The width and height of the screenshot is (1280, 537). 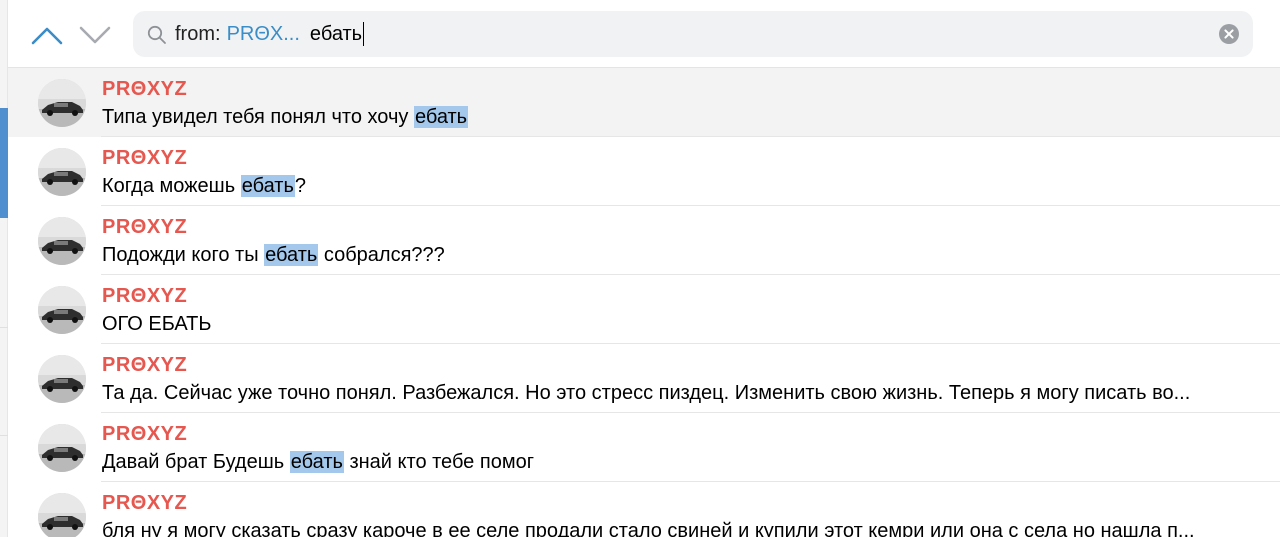 I want to click on message-snippet: Когда можешь ебать?, so click(x=685, y=186).